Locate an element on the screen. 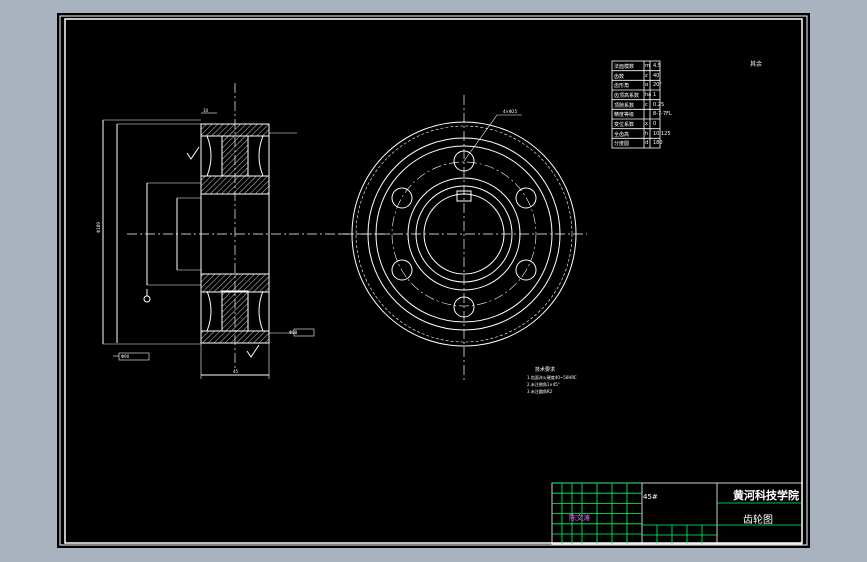 The image size is (867, 562). param-name: 分度圆 is located at coordinates (622, 144).